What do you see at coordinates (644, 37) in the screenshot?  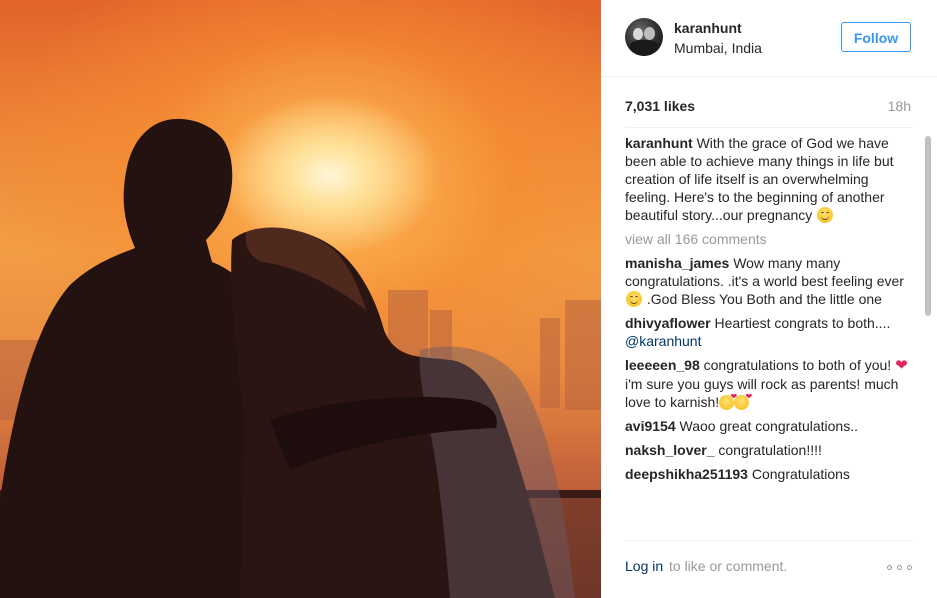 I see `avatar` at bounding box center [644, 37].